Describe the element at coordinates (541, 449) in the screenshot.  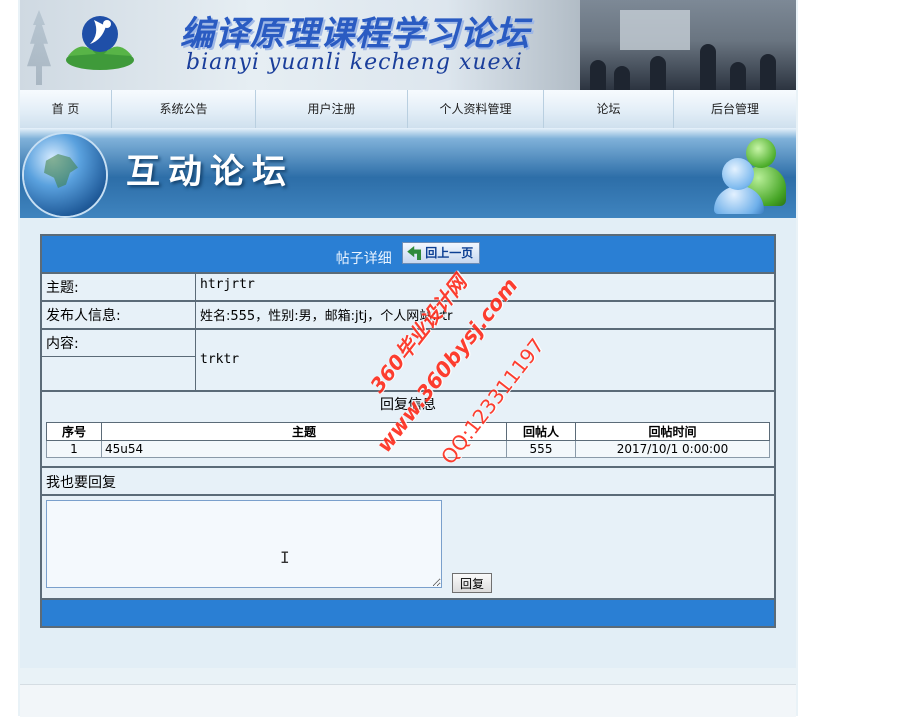
I see `reply-author: 555` at that location.